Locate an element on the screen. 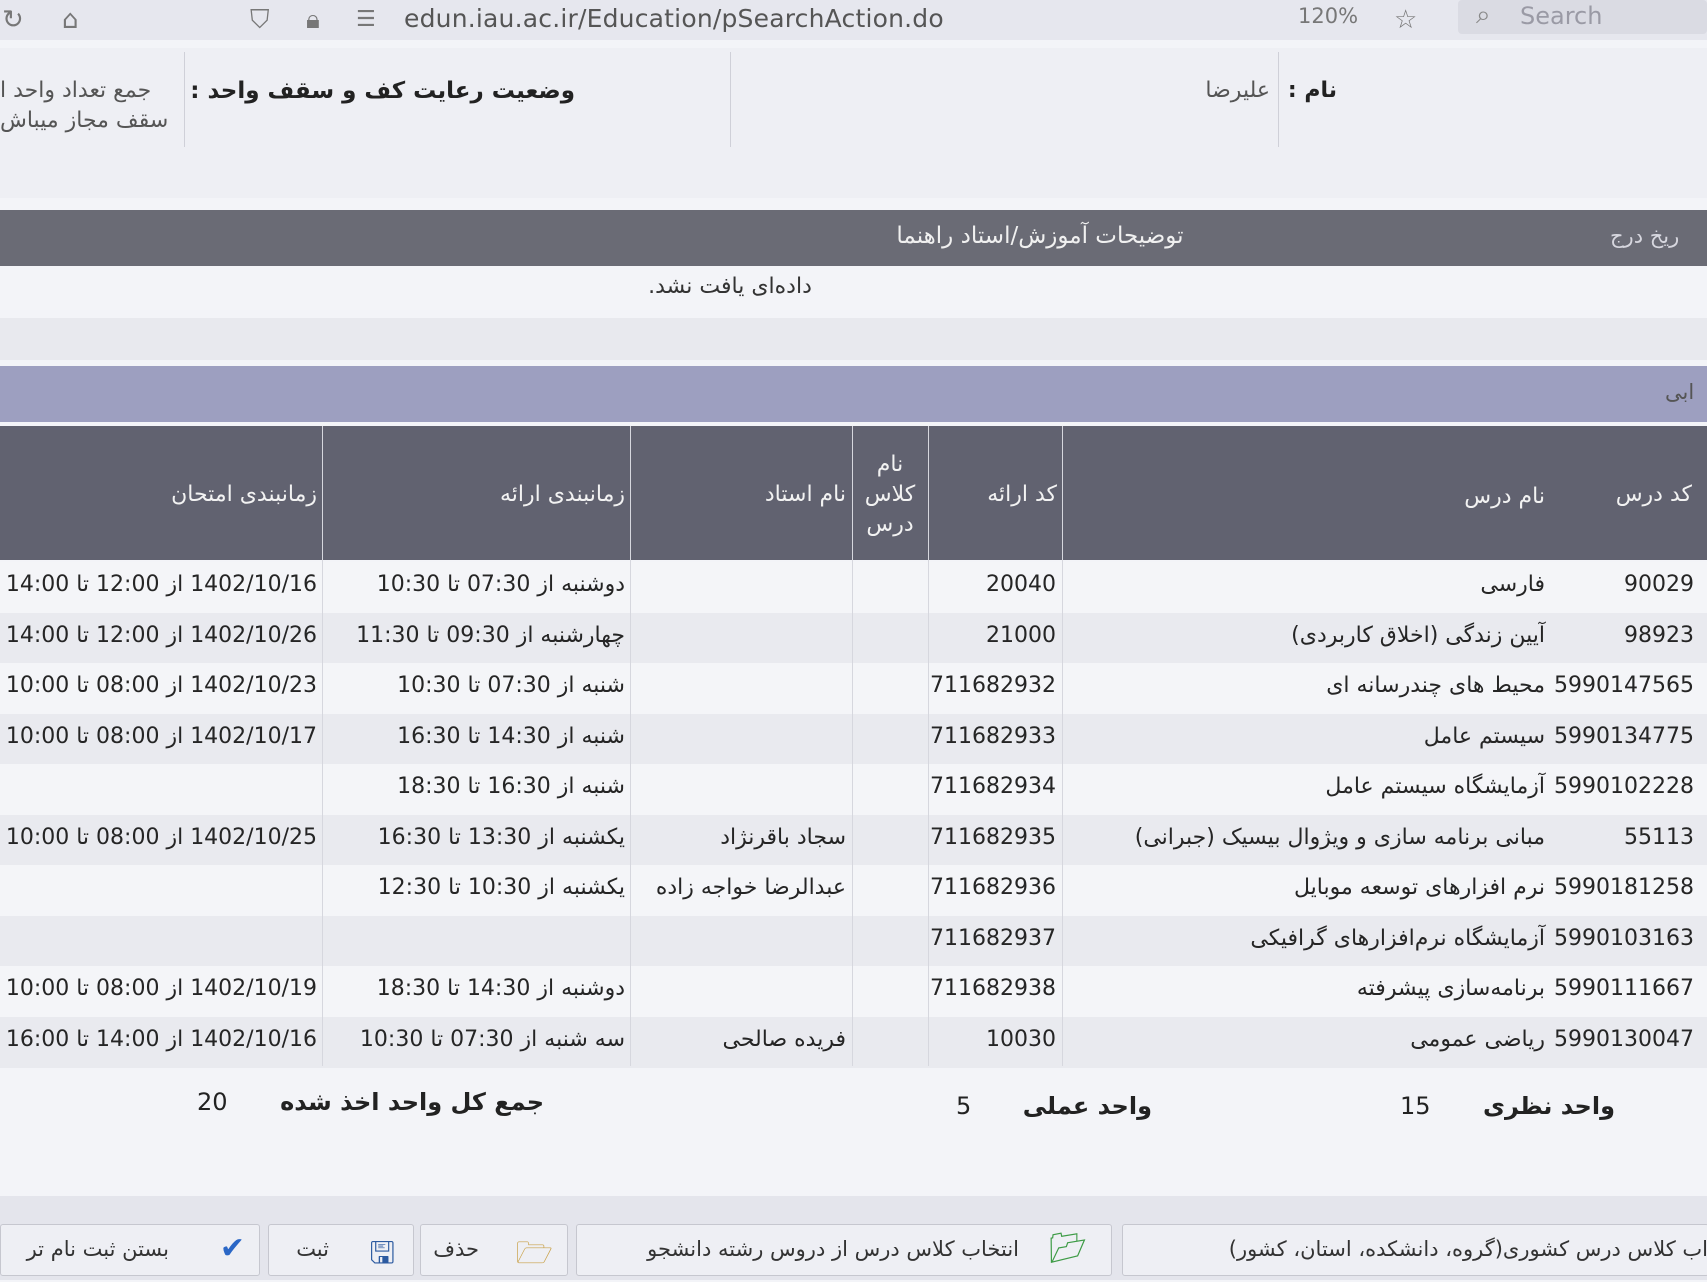 The width and height of the screenshot is (1707, 1282). cell-course-name: برنامه‌سازی پیشرفته is located at coordinates (1450, 988).